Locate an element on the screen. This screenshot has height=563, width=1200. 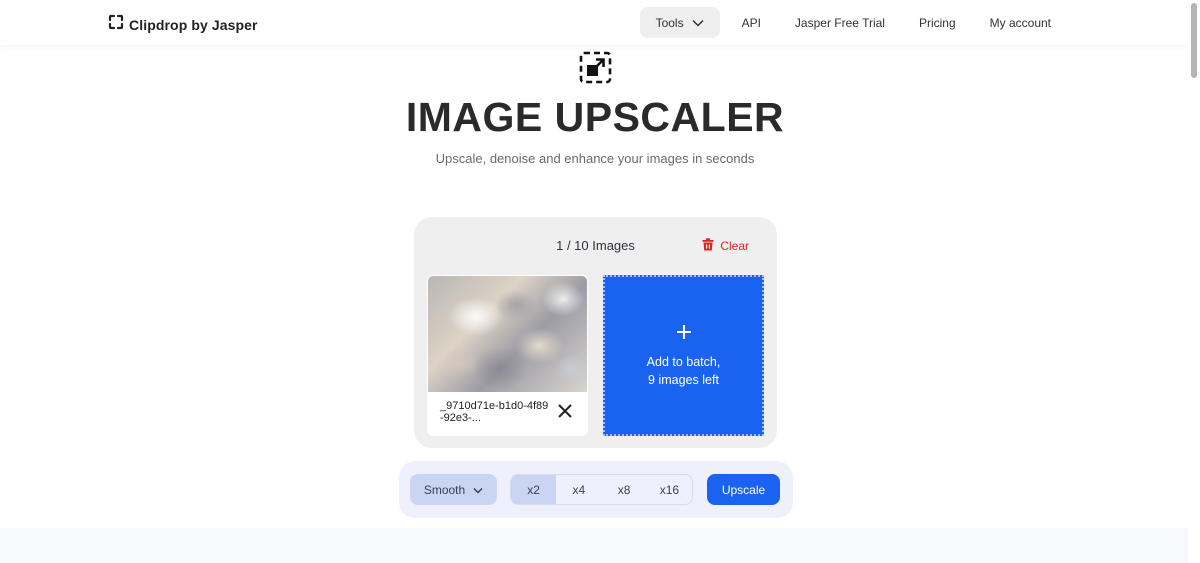
clipdrop-bracket-icon is located at coordinates (116, 24).